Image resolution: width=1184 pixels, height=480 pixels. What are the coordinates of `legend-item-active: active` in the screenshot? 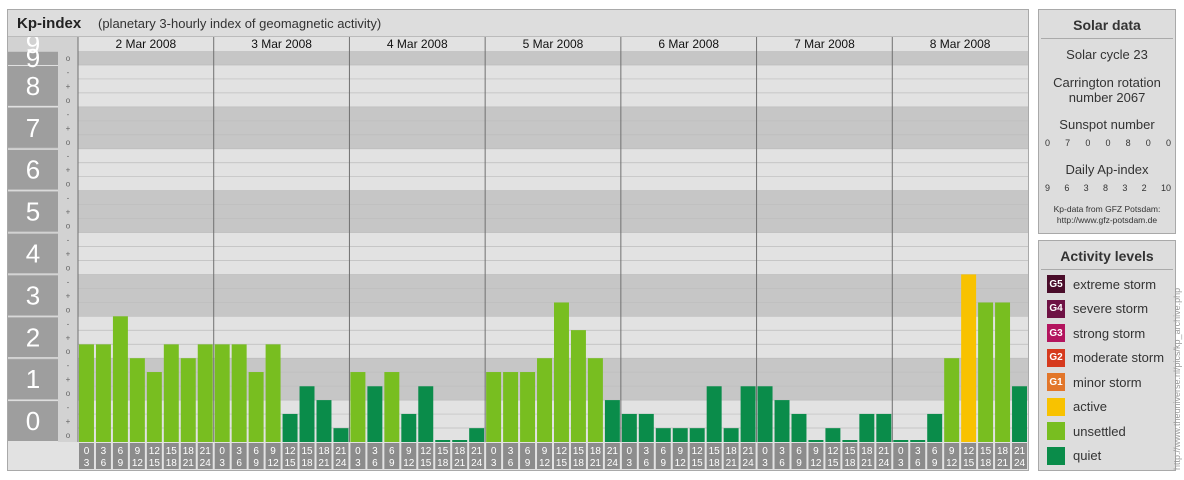 It's located at (1077, 407).